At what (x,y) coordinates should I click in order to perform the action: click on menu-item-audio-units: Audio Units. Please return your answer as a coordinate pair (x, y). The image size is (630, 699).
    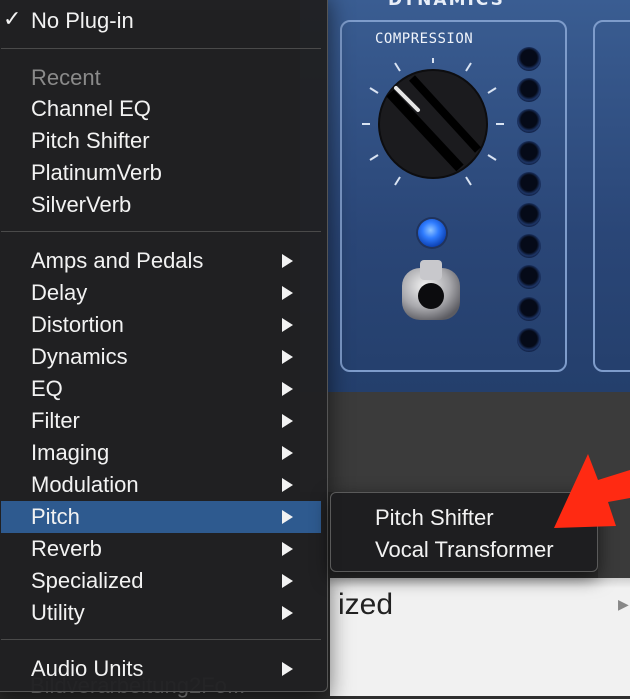
    Looking at the image, I should click on (161, 669).